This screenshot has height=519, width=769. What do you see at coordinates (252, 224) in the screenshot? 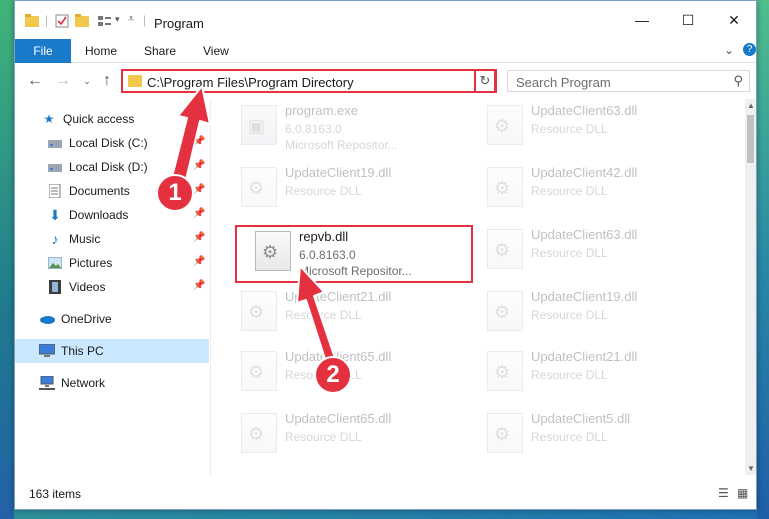
I see `annotation-arrows` at bounding box center [252, 224].